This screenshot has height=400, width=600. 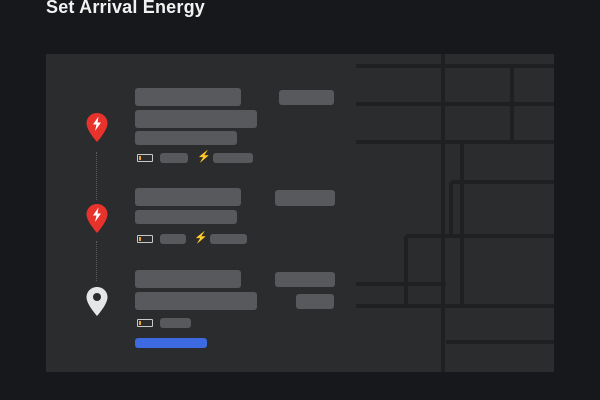 What do you see at coordinates (188, 97) in the screenshot?
I see `stop-1-name-placeholder` at bounding box center [188, 97].